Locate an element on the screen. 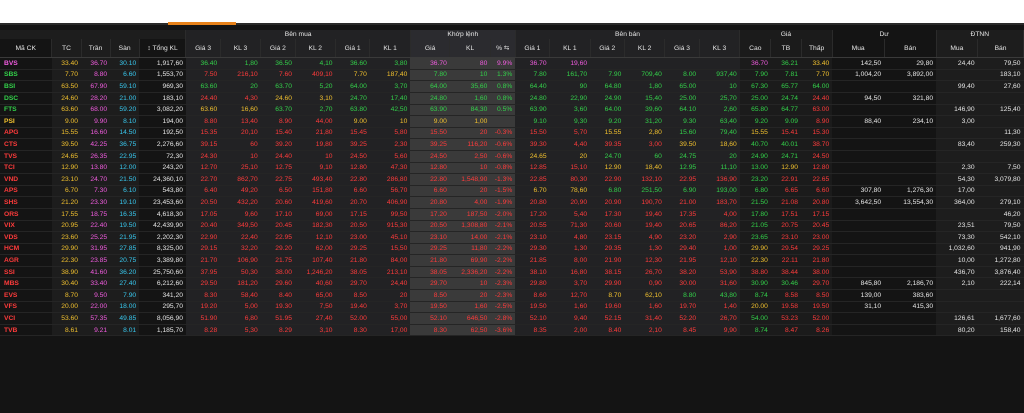 The height and width of the screenshot is (413, 1024). cell-a3: 39.50 is located at coordinates (682, 144).